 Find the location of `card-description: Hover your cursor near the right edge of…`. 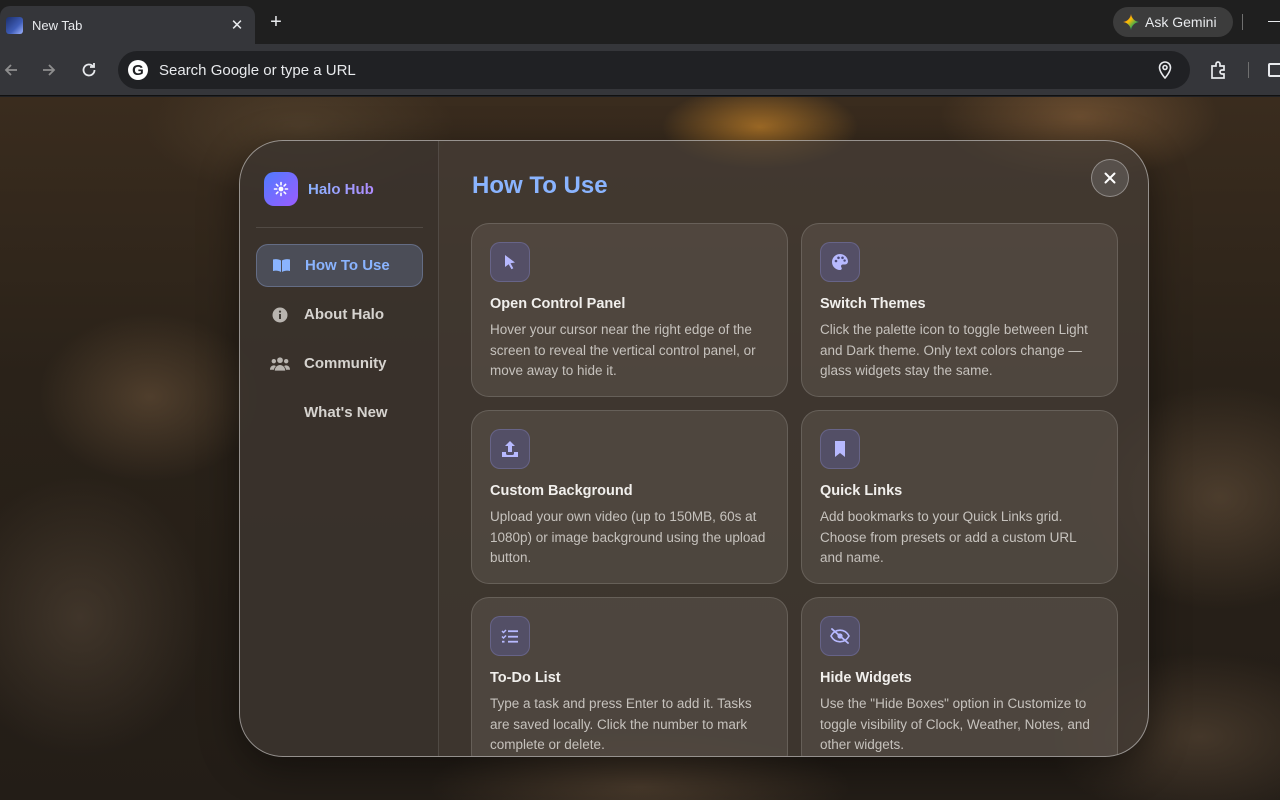

card-description: Hover your cursor near the right edge of… is located at coordinates (623, 350).